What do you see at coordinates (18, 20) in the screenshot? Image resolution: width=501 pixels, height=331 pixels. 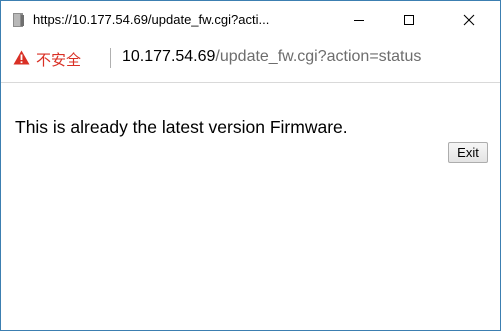 I see `page-icon` at bounding box center [18, 20].